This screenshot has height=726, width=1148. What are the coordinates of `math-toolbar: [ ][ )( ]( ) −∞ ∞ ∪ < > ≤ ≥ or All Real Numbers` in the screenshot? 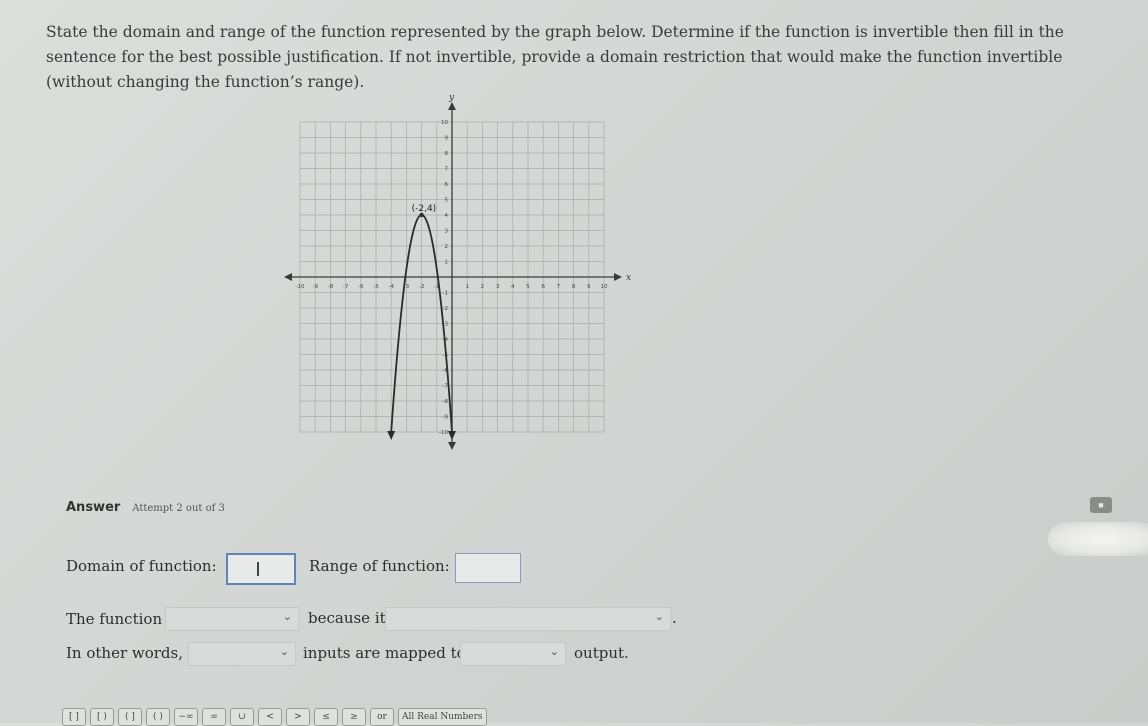 It's located at (274, 717).